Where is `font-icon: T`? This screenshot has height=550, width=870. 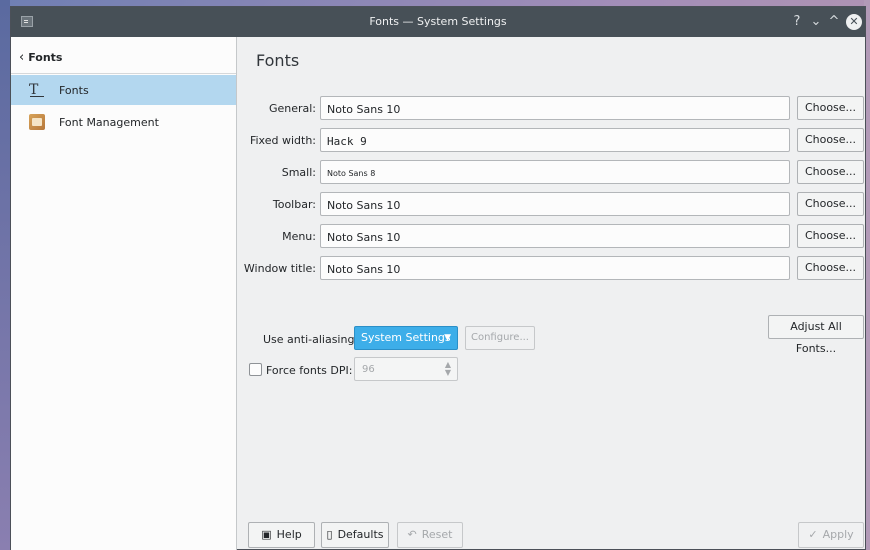
font-icon: T is located at coordinates (37, 90).